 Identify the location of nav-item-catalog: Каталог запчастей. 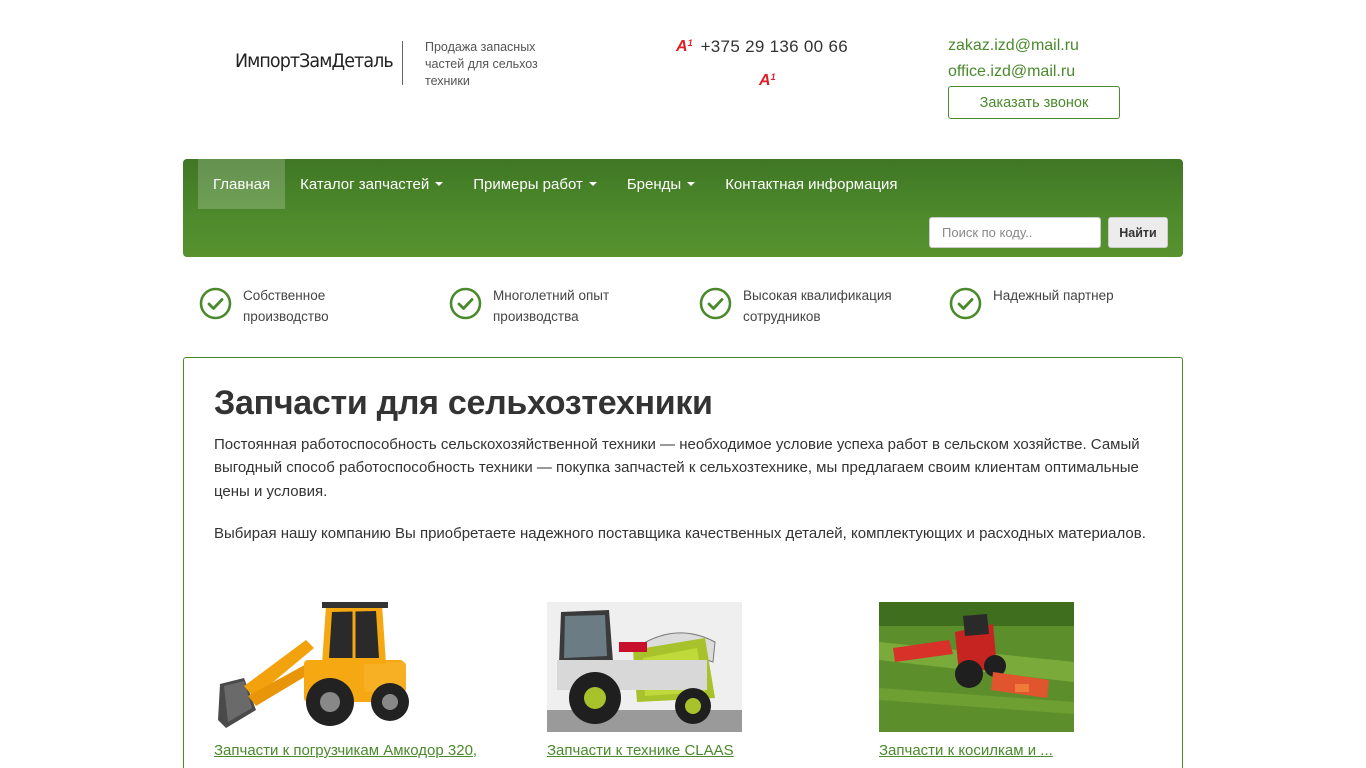
(371, 184).